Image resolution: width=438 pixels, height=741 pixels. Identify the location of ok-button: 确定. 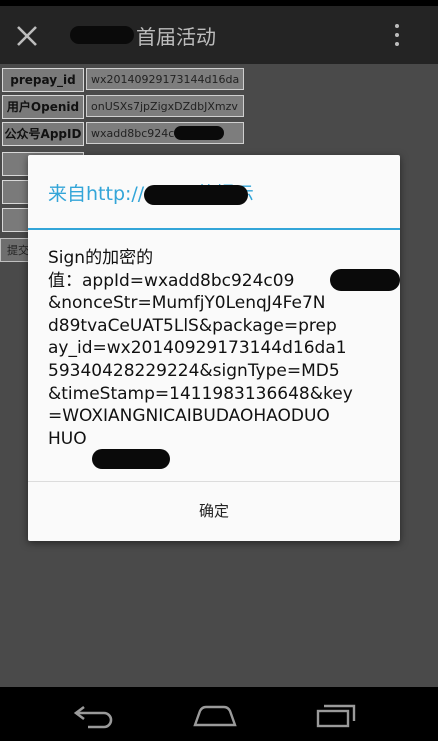
(214, 511).